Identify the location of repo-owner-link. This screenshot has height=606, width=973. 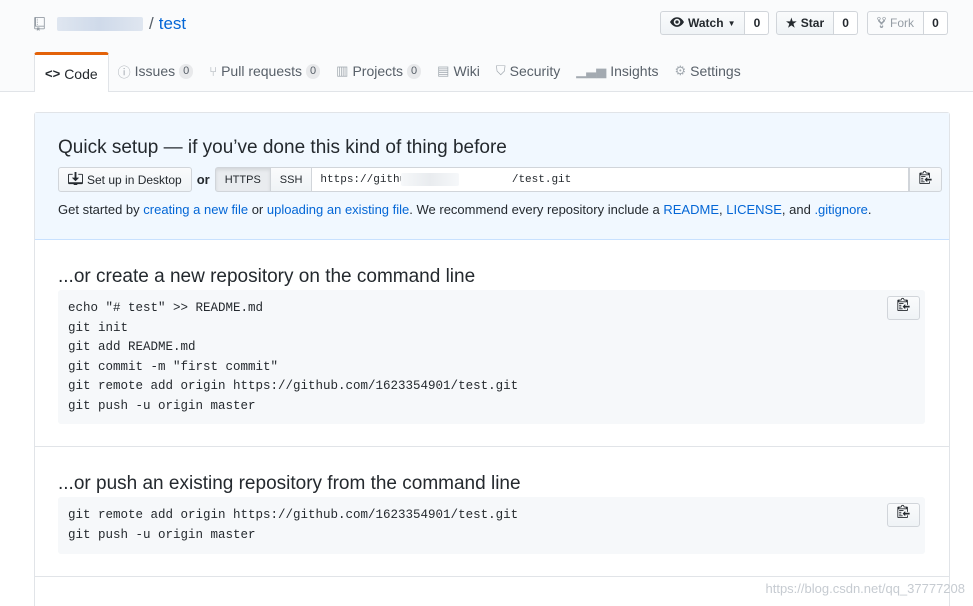
(100, 24).